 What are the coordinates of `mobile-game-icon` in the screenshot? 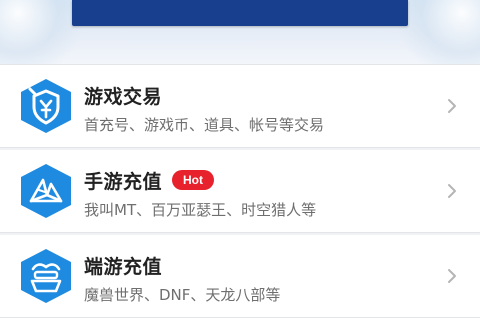 It's located at (46, 191).